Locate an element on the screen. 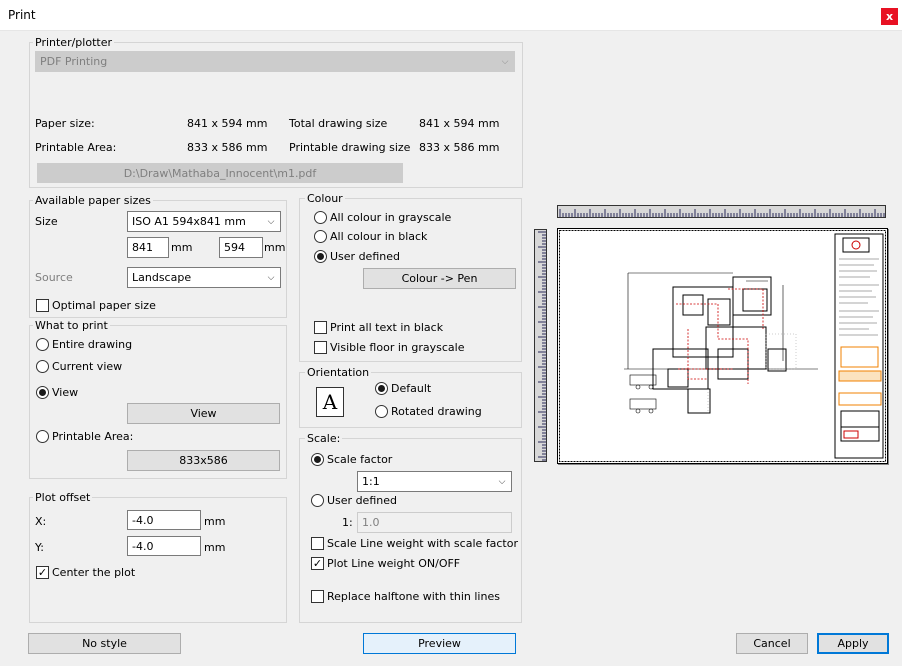 The width and height of the screenshot is (902, 666). printable-area-label: Printable Area: is located at coordinates (76, 147).